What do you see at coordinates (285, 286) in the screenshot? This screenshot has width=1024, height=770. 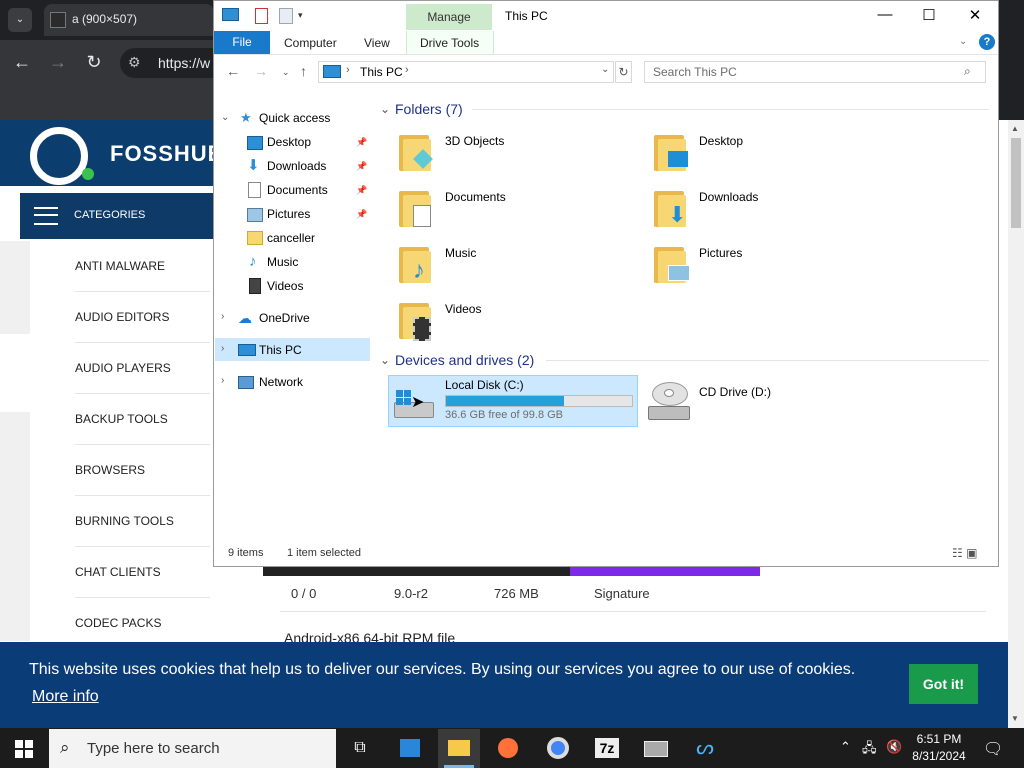 I see `nav-videos: Videos` at bounding box center [285, 286].